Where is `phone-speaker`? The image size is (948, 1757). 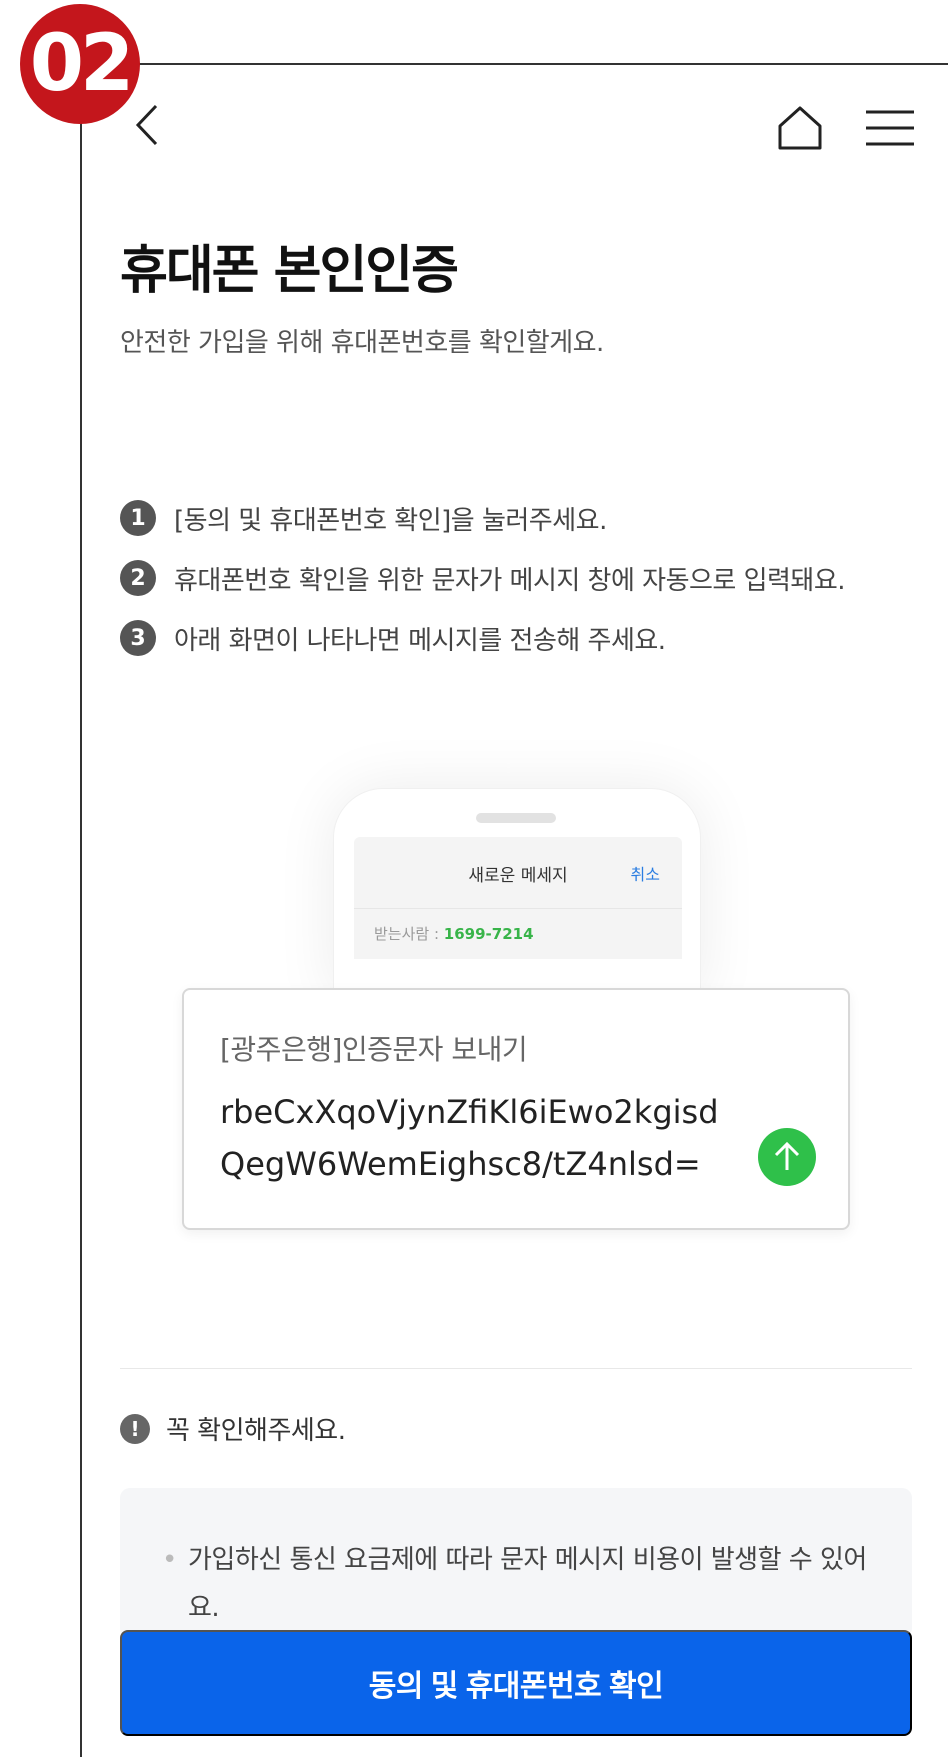 phone-speaker is located at coordinates (516, 818).